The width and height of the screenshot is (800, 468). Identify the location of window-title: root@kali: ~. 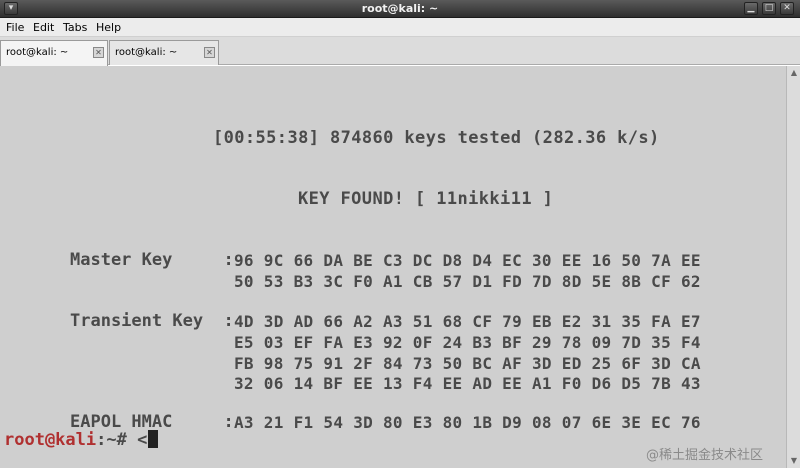
(400, 8).